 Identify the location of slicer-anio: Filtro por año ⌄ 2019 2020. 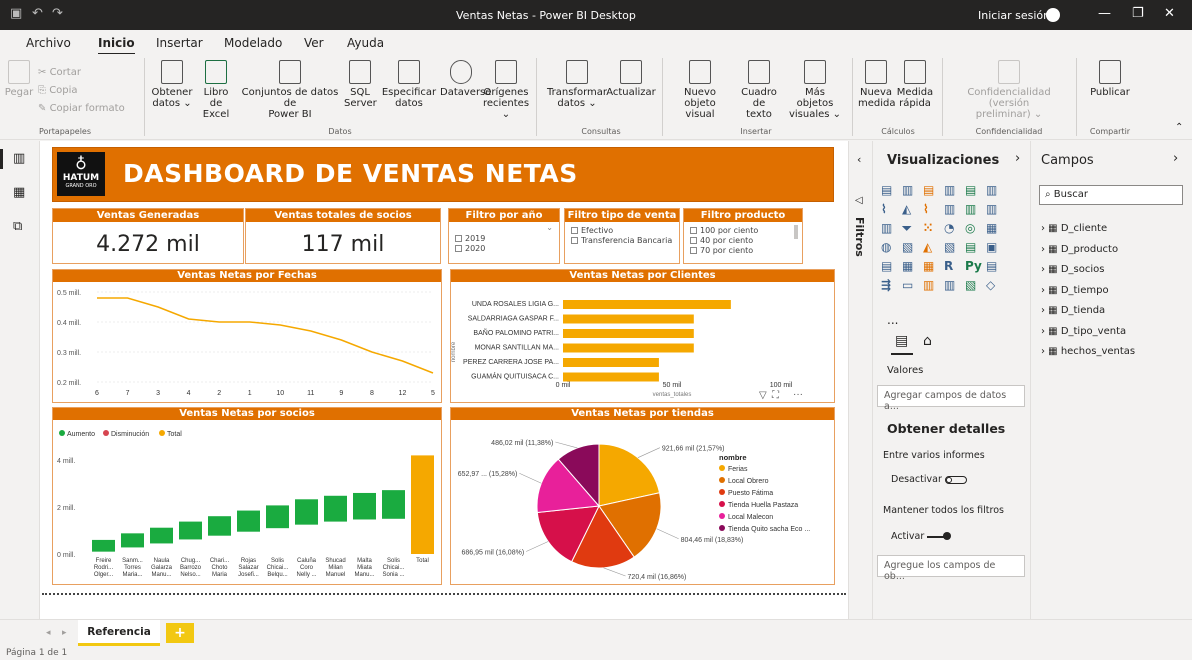
(504, 236).